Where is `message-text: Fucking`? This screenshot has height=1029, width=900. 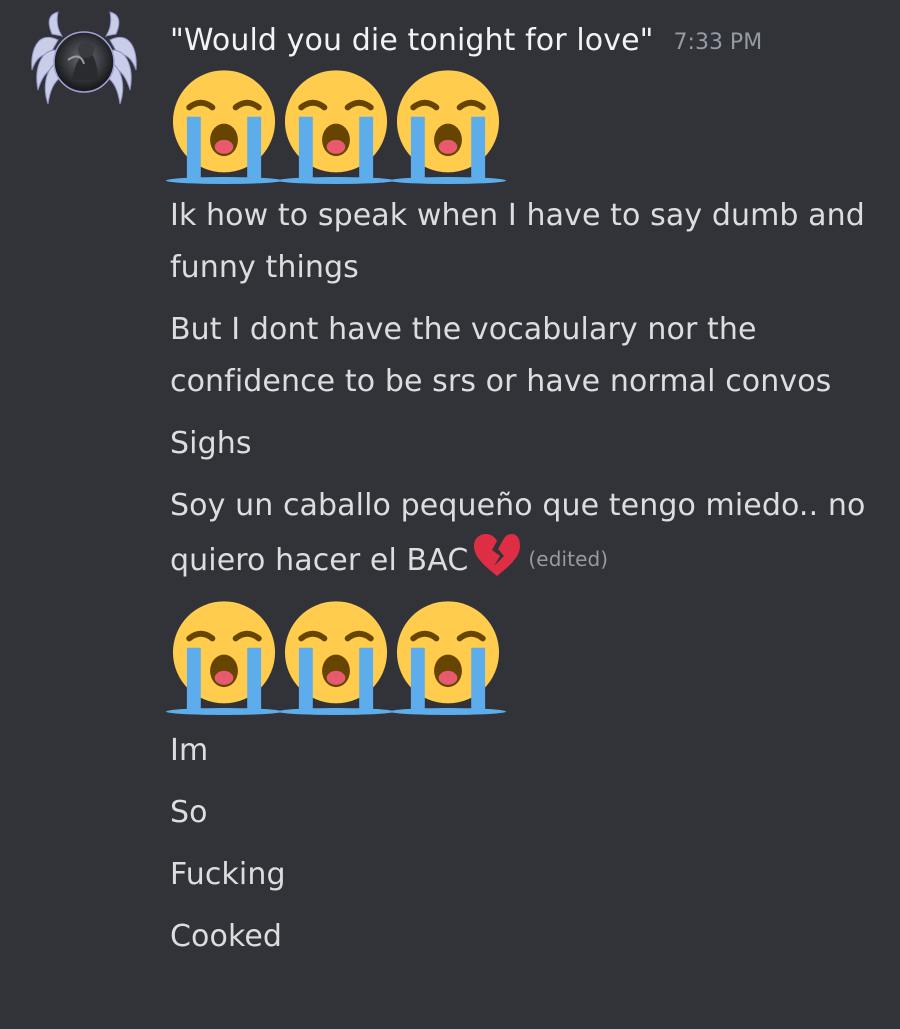 message-text: Fucking is located at coordinates (228, 874).